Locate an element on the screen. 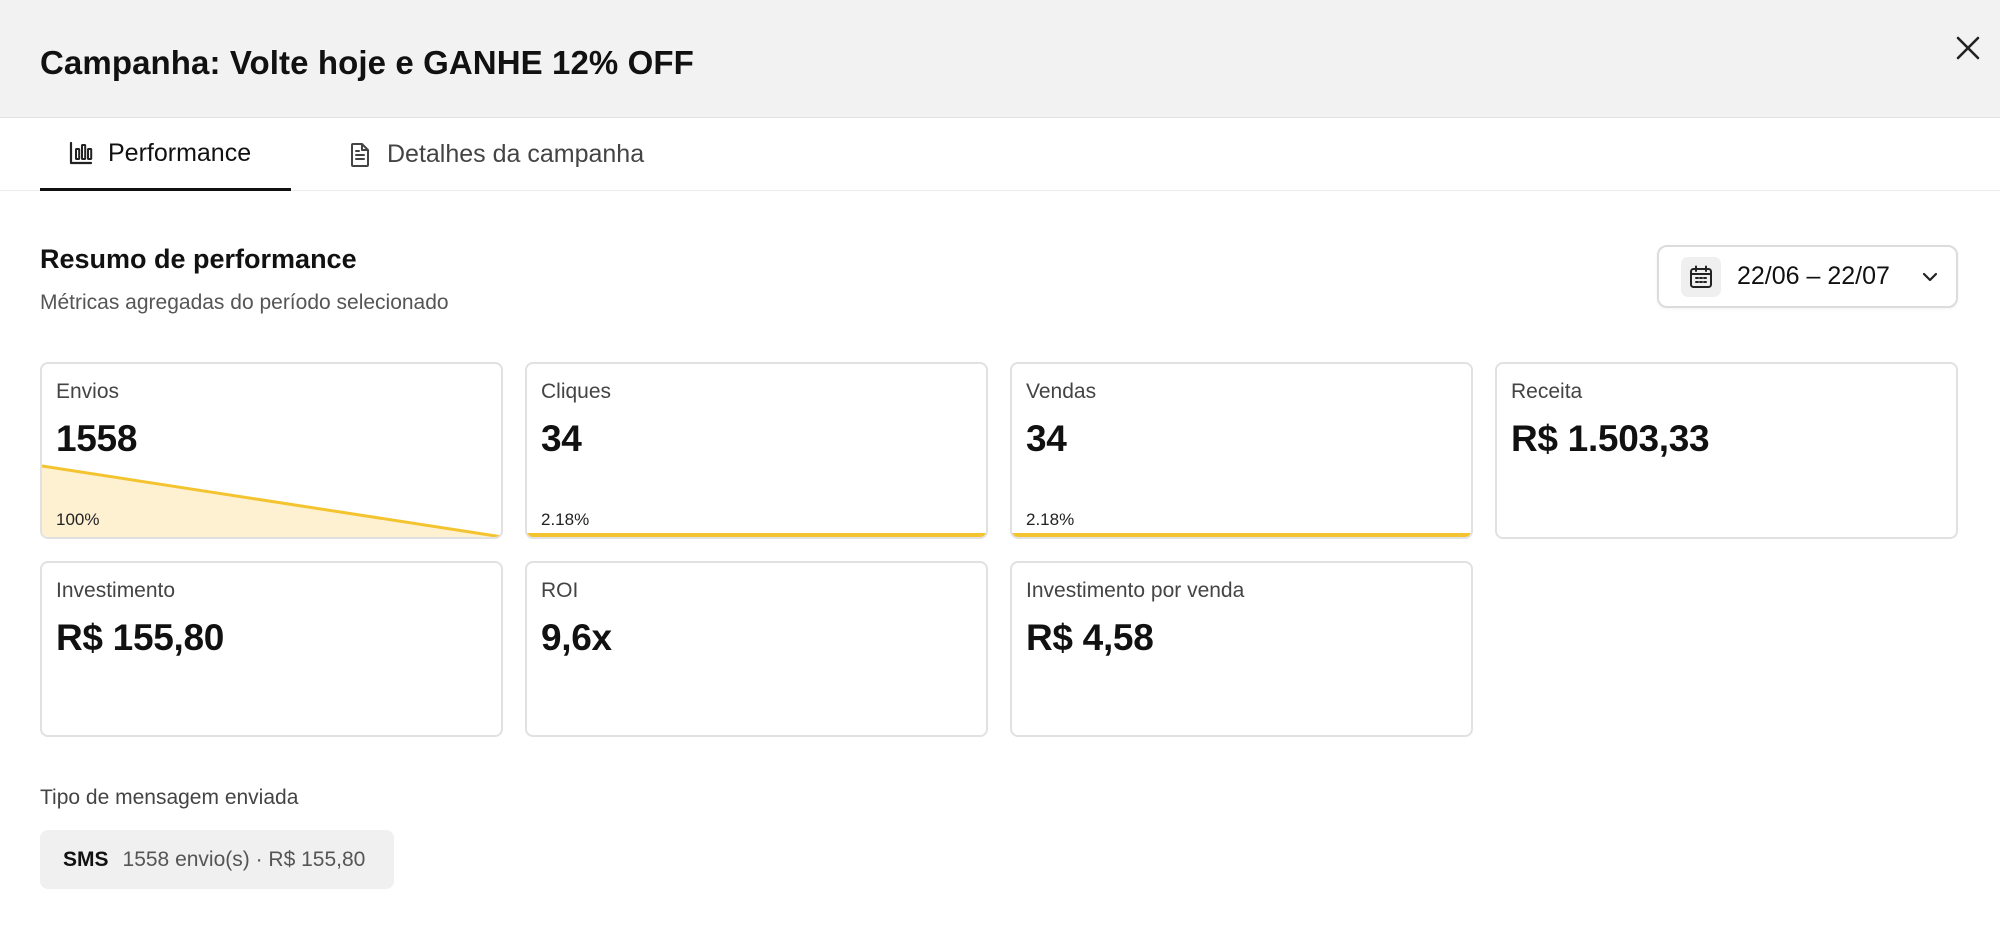 This screenshot has width=2000, height=927. metric-label: Envios is located at coordinates (88, 391).